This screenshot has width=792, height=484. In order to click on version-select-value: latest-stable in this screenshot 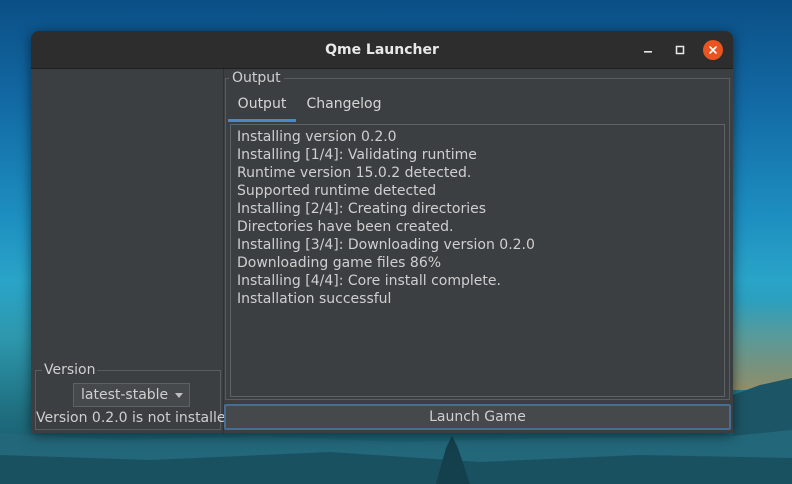, I will do `click(125, 395)`.